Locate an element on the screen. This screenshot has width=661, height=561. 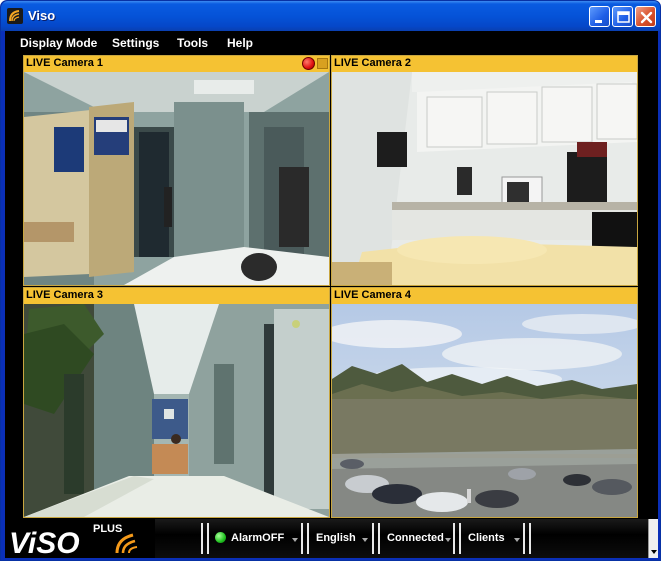
clients-menu: Clients is located at coordinates (486, 538).